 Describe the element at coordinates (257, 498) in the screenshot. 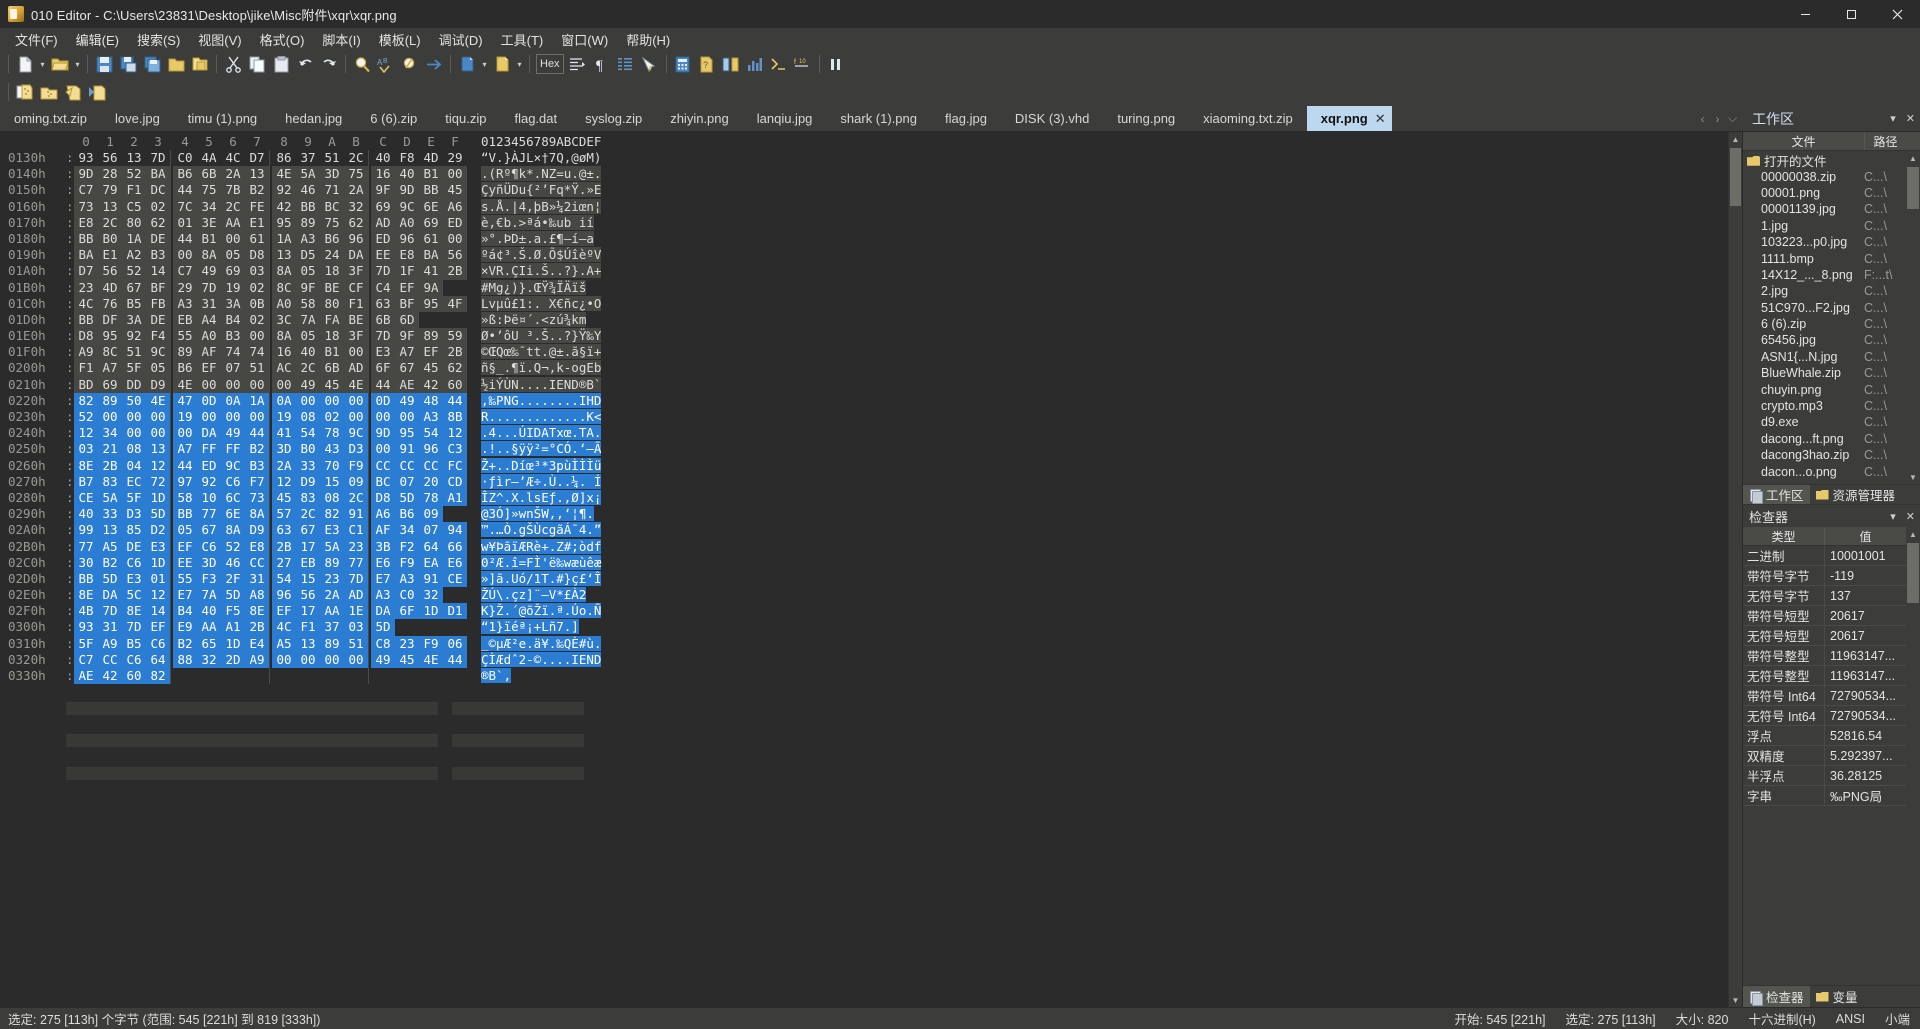

I see `hex-byte: 73` at that location.